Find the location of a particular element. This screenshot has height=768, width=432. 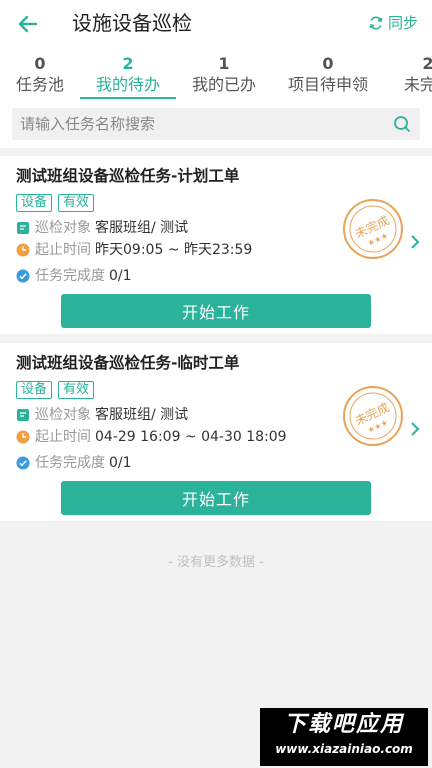

search-area is located at coordinates (216, 125).